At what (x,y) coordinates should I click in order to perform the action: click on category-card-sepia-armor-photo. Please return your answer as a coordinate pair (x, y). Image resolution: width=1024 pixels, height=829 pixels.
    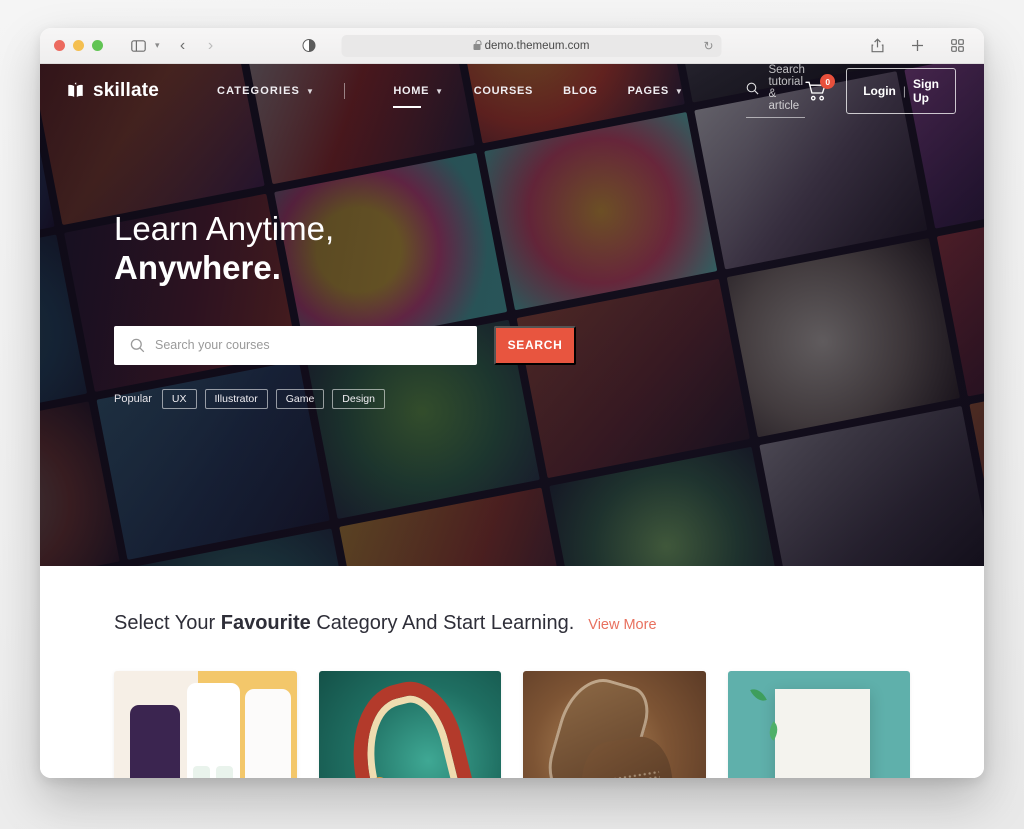
    Looking at the image, I should click on (614, 724).